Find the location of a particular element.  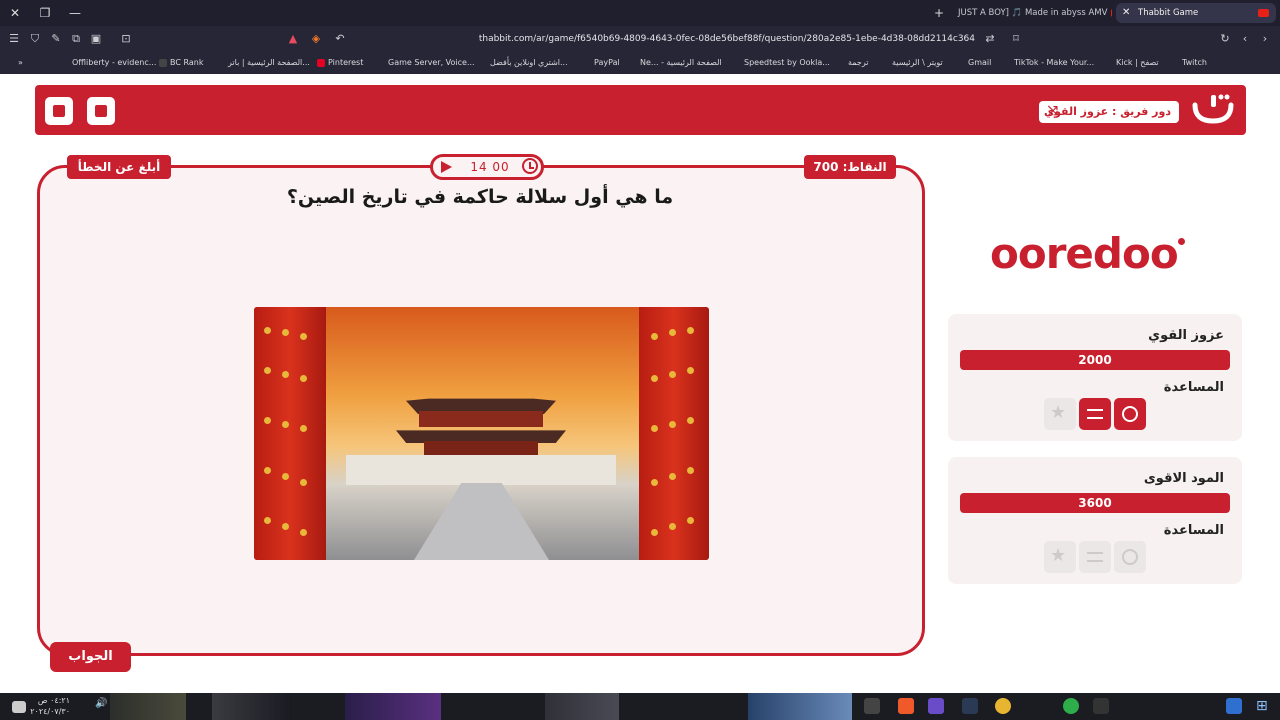

shield-icon: ⛉ is located at coordinates (35, 39).